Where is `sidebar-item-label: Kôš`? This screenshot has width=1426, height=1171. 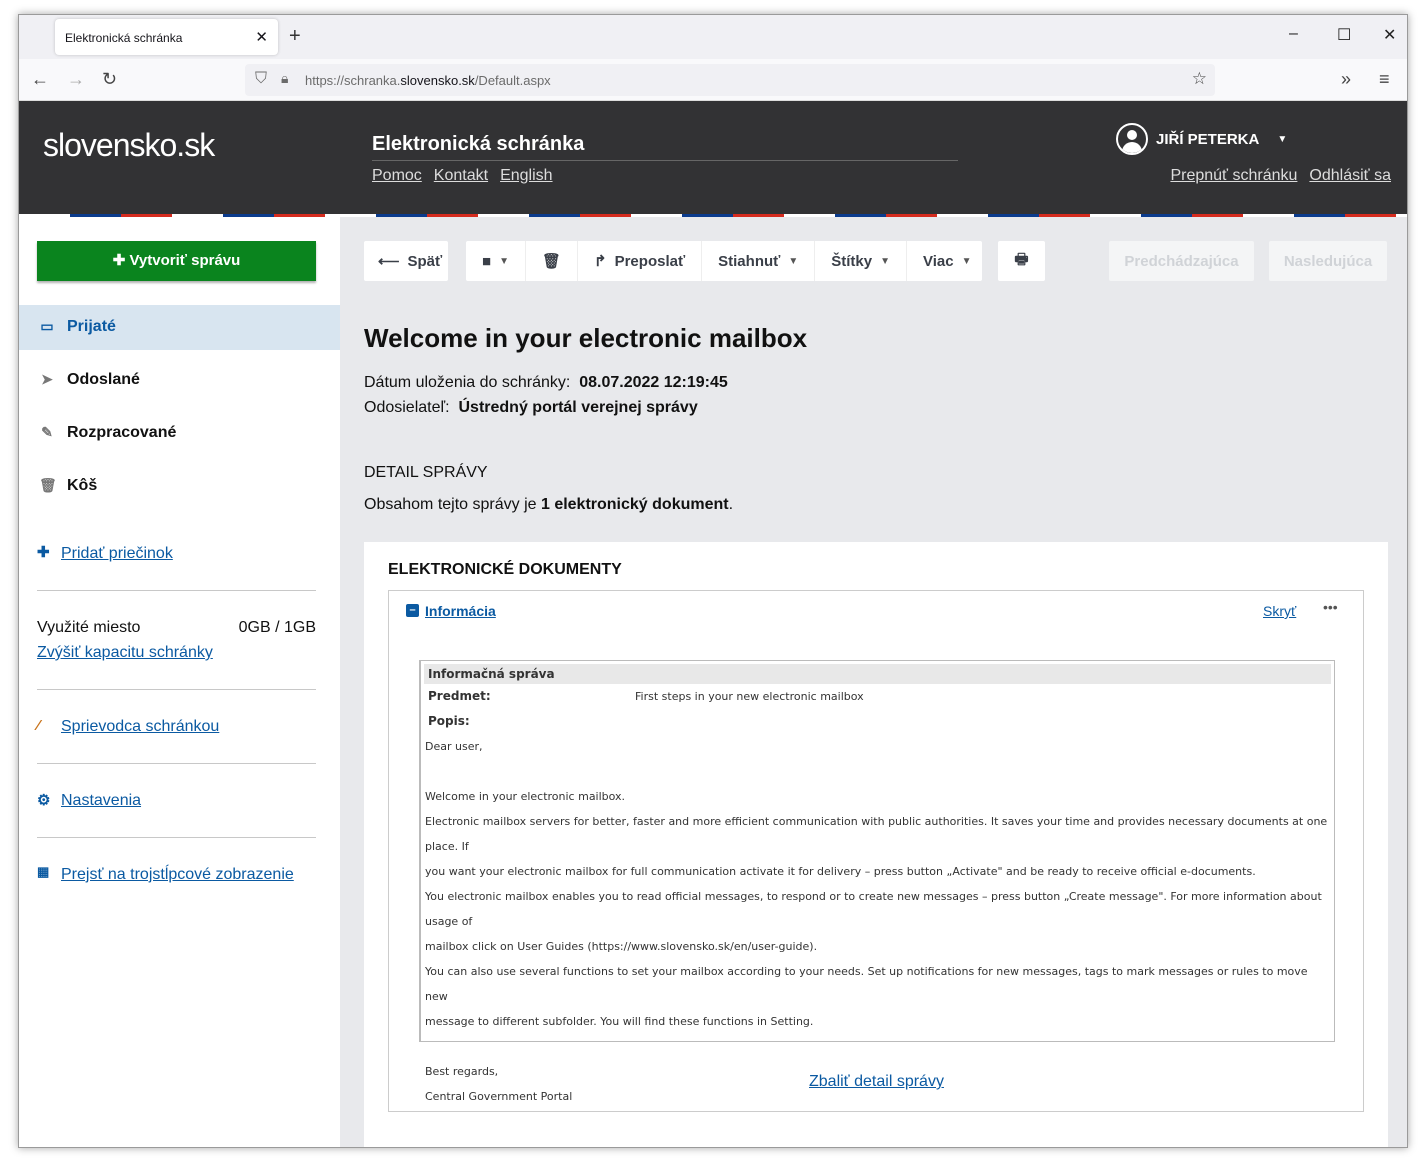 sidebar-item-label: Kôš is located at coordinates (82, 485).